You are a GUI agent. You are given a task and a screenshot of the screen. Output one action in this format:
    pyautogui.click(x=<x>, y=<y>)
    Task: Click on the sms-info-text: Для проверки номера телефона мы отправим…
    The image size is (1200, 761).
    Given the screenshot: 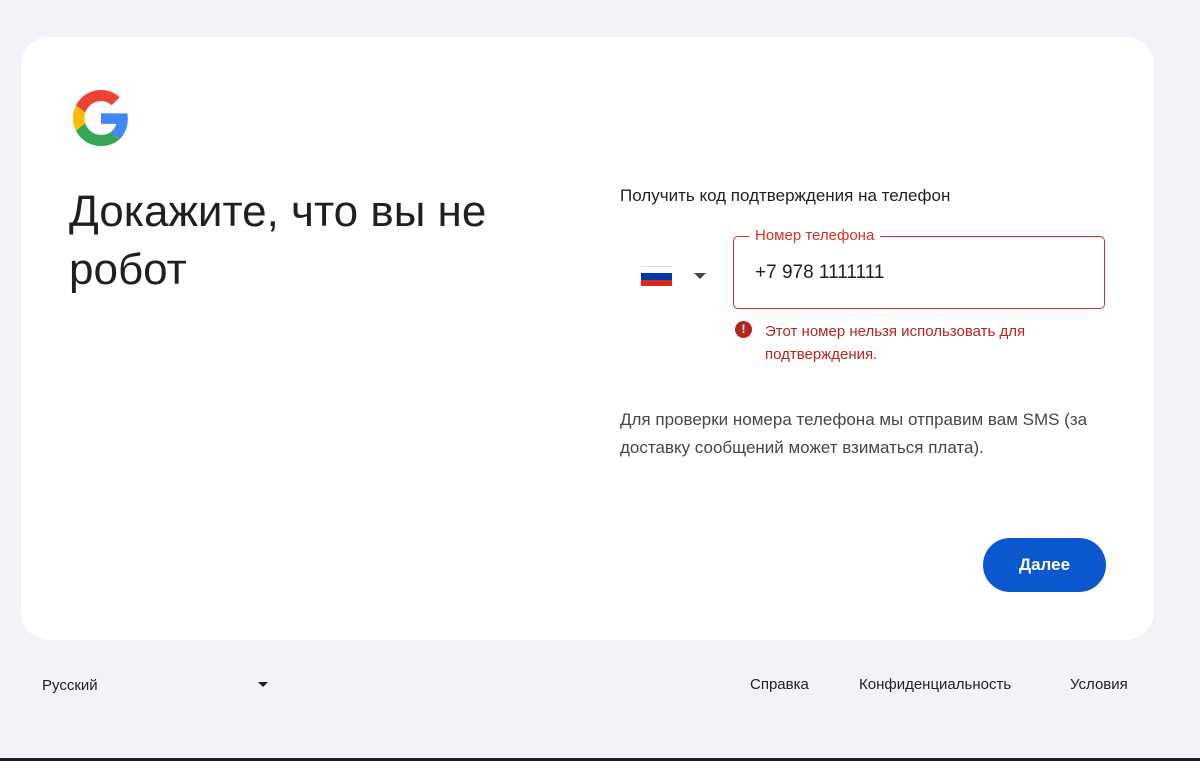 What is the action you would take?
    pyautogui.click(x=854, y=433)
    